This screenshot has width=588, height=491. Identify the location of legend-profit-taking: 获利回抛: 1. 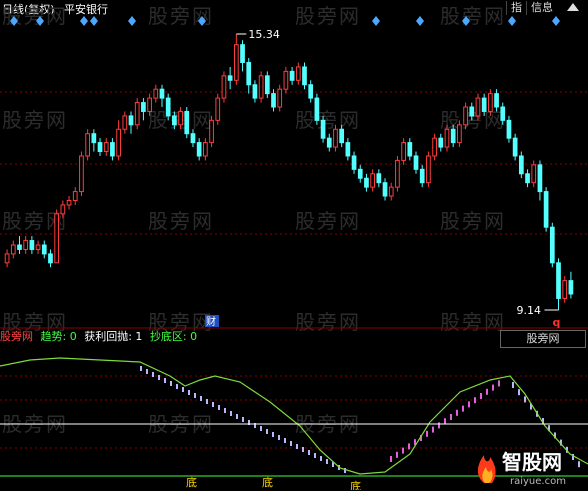
(113, 336).